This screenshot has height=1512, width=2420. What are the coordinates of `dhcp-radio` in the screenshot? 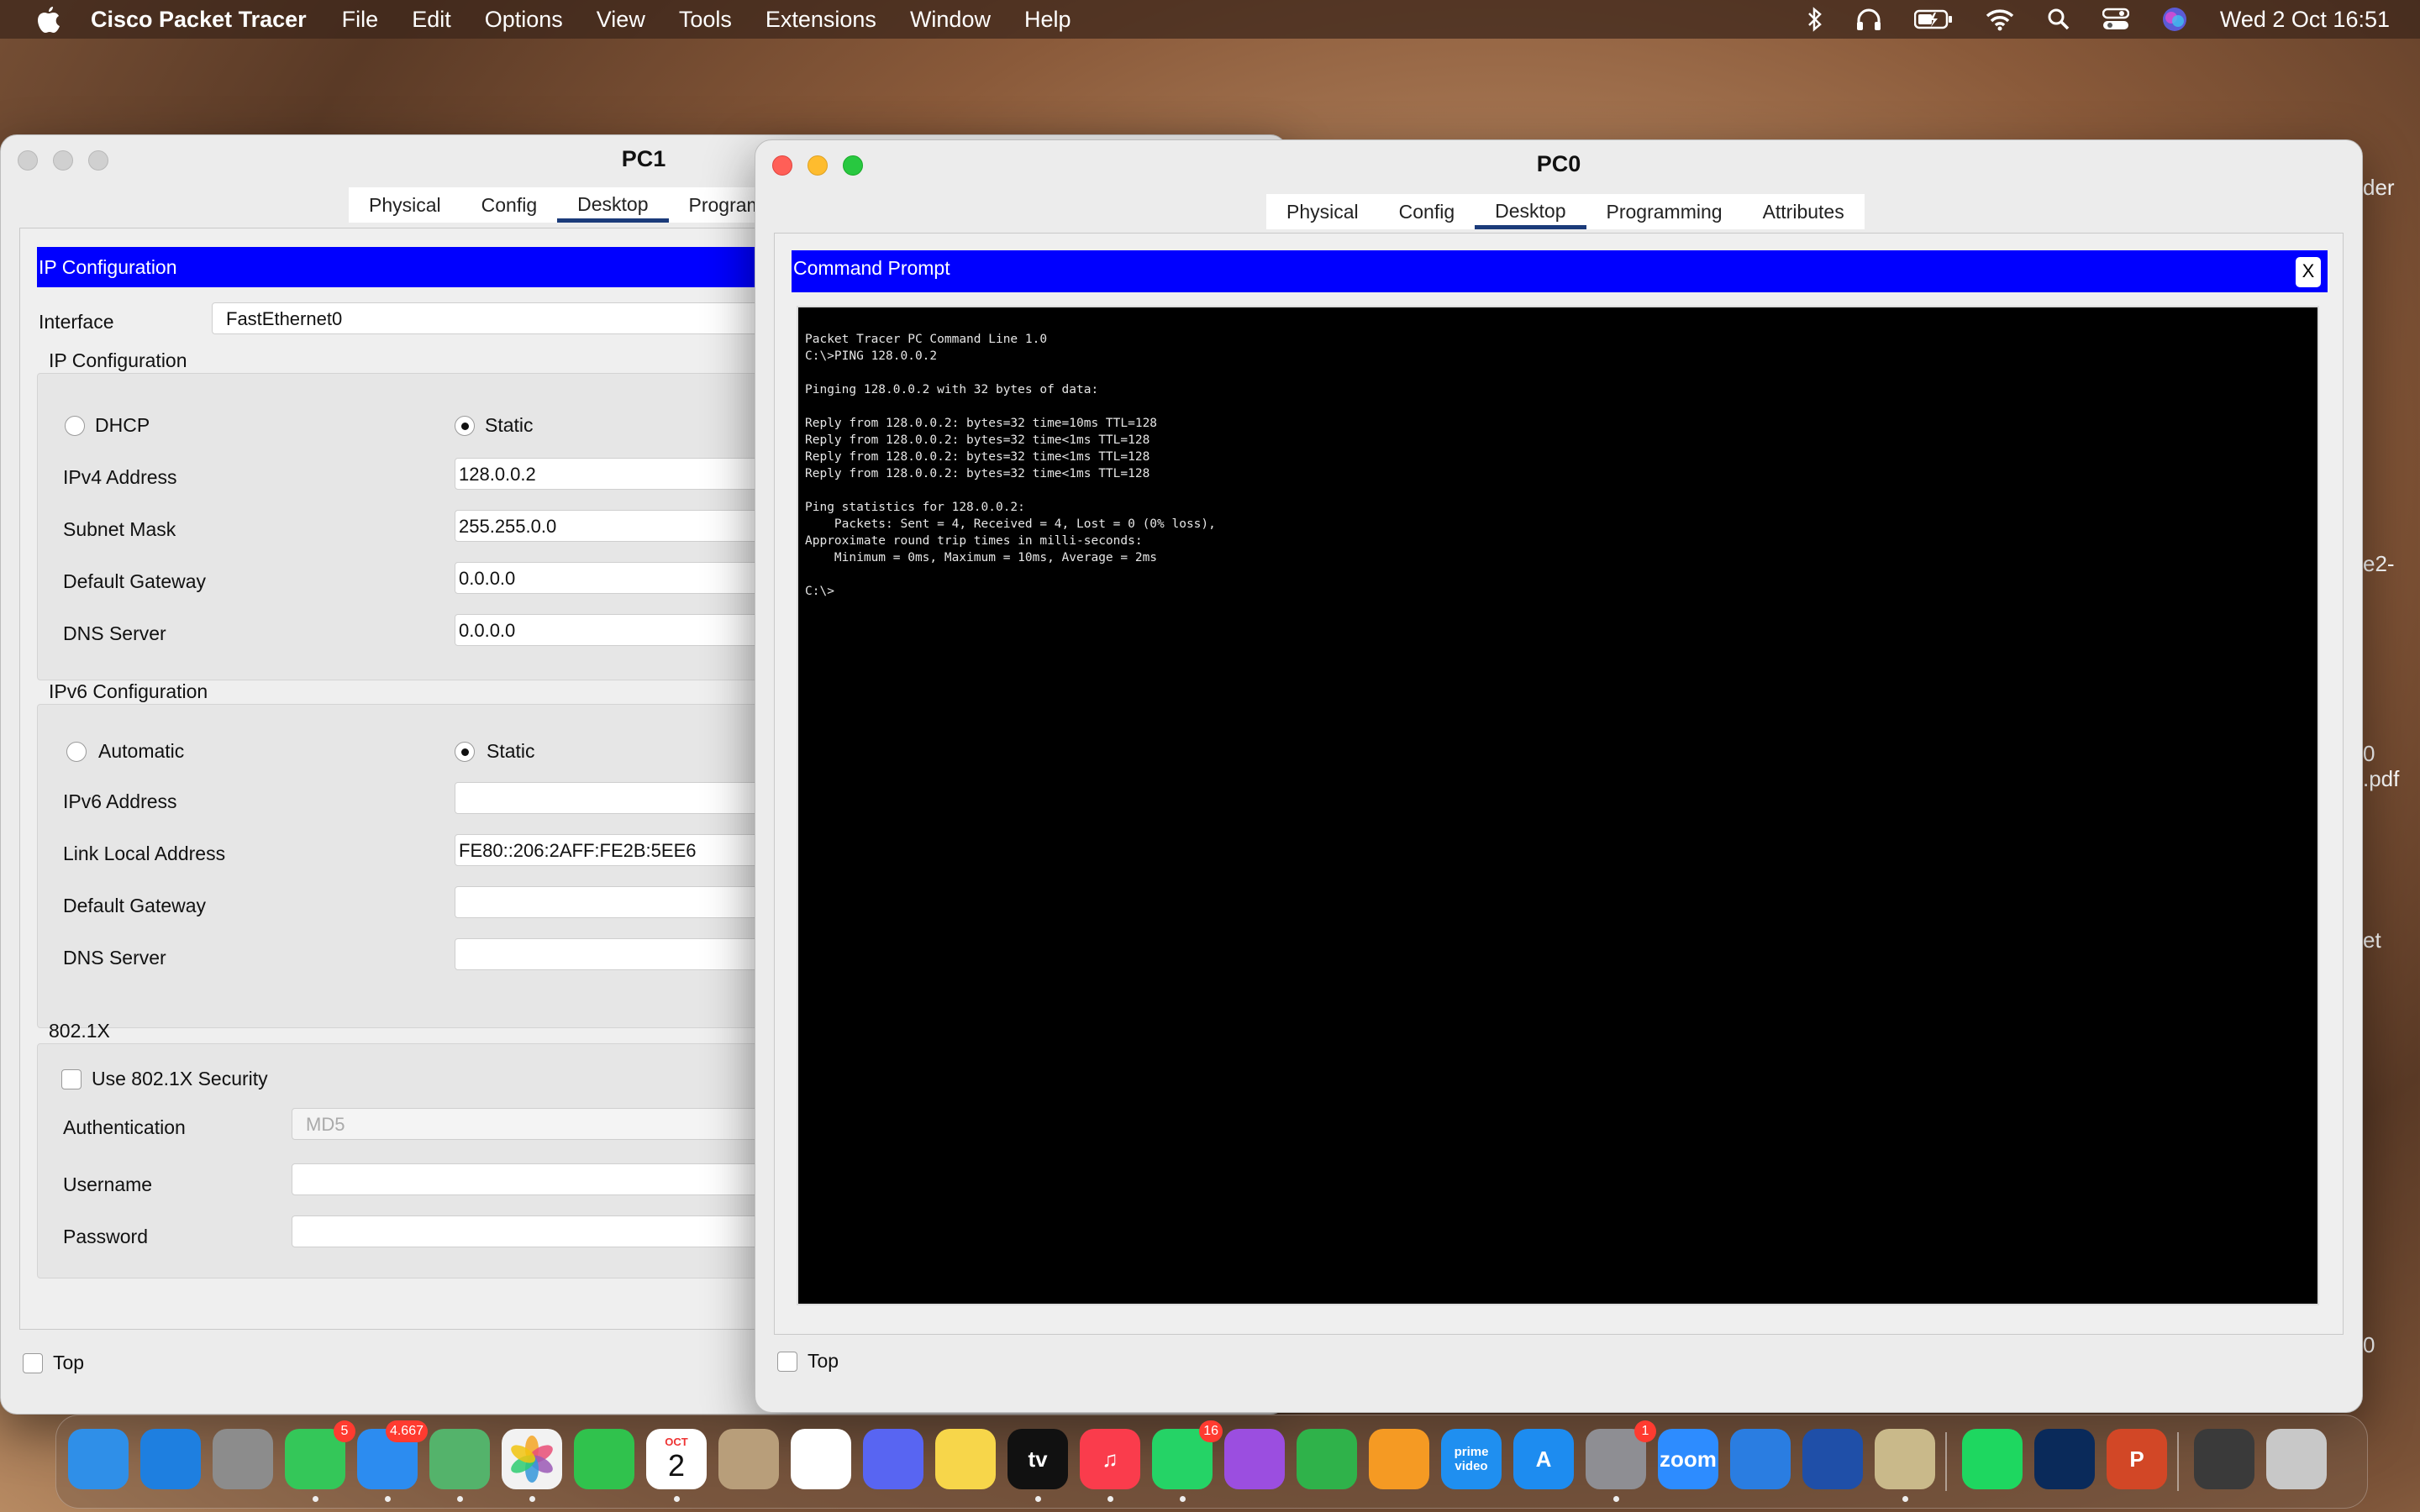 It's located at (75, 426).